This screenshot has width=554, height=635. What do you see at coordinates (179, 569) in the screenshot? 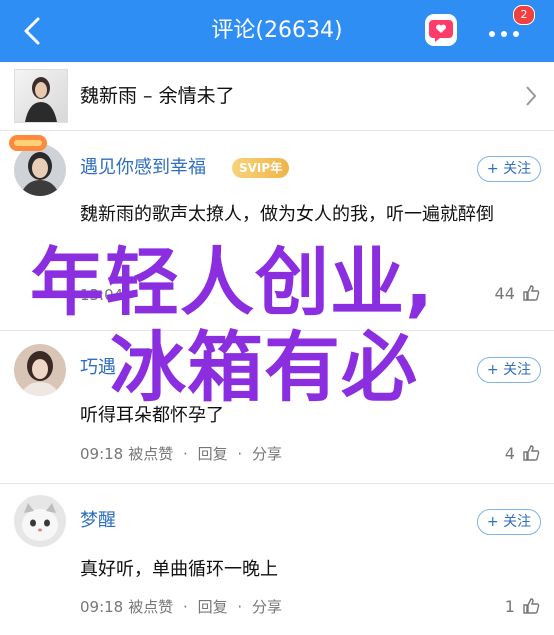
I see `comment-text: 真好听，单曲循环一晚上` at bounding box center [179, 569].